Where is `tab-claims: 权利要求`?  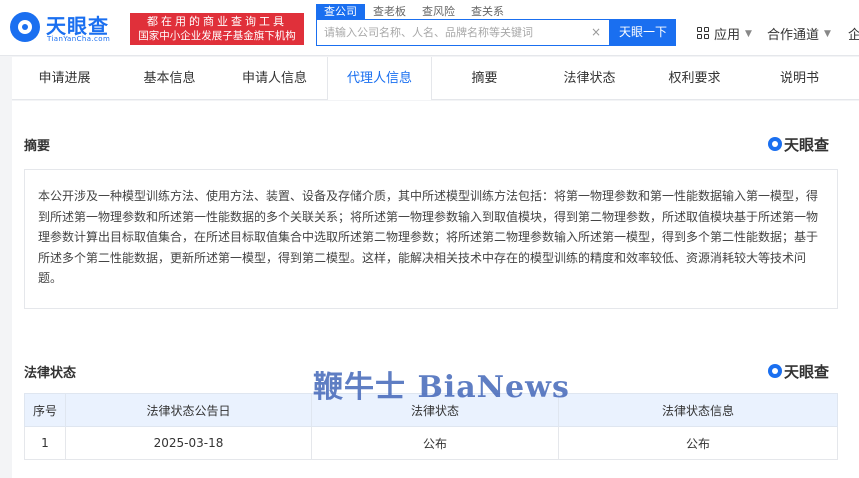 tab-claims: 权利要求 is located at coordinates (694, 78).